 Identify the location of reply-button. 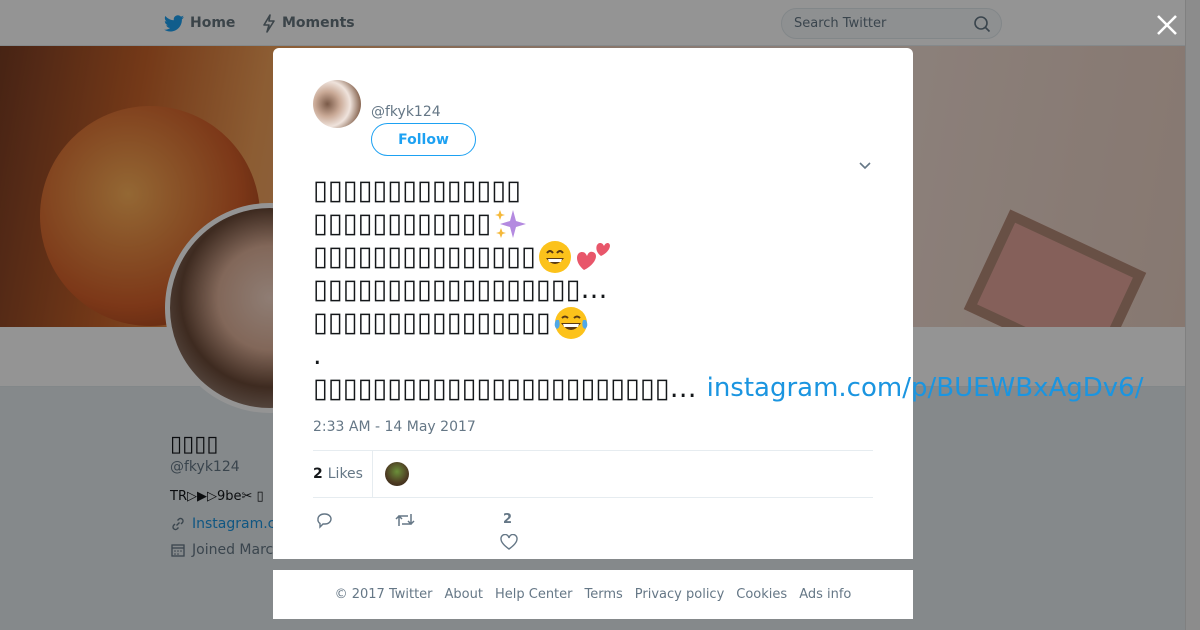
(324, 522).